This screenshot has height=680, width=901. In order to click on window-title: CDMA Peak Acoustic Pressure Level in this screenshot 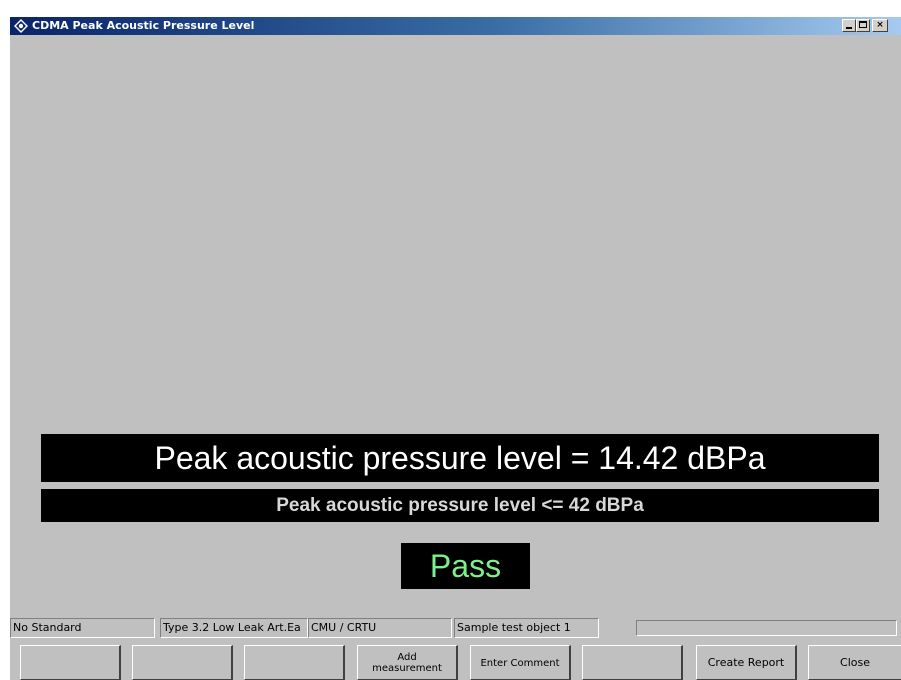, I will do `click(143, 25)`.